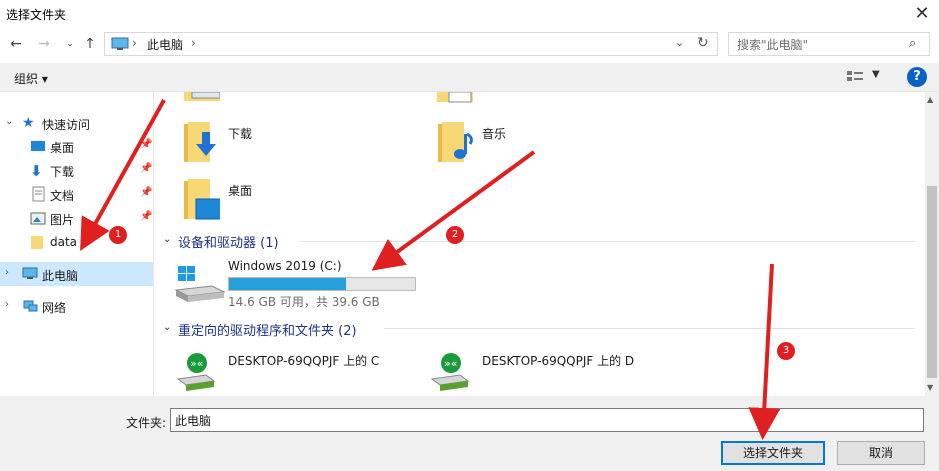 The width and height of the screenshot is (939, 471). Describe the element at coordinates (786, 351) in the screenshot. I see `annotation-badge-3: 3` at that location.